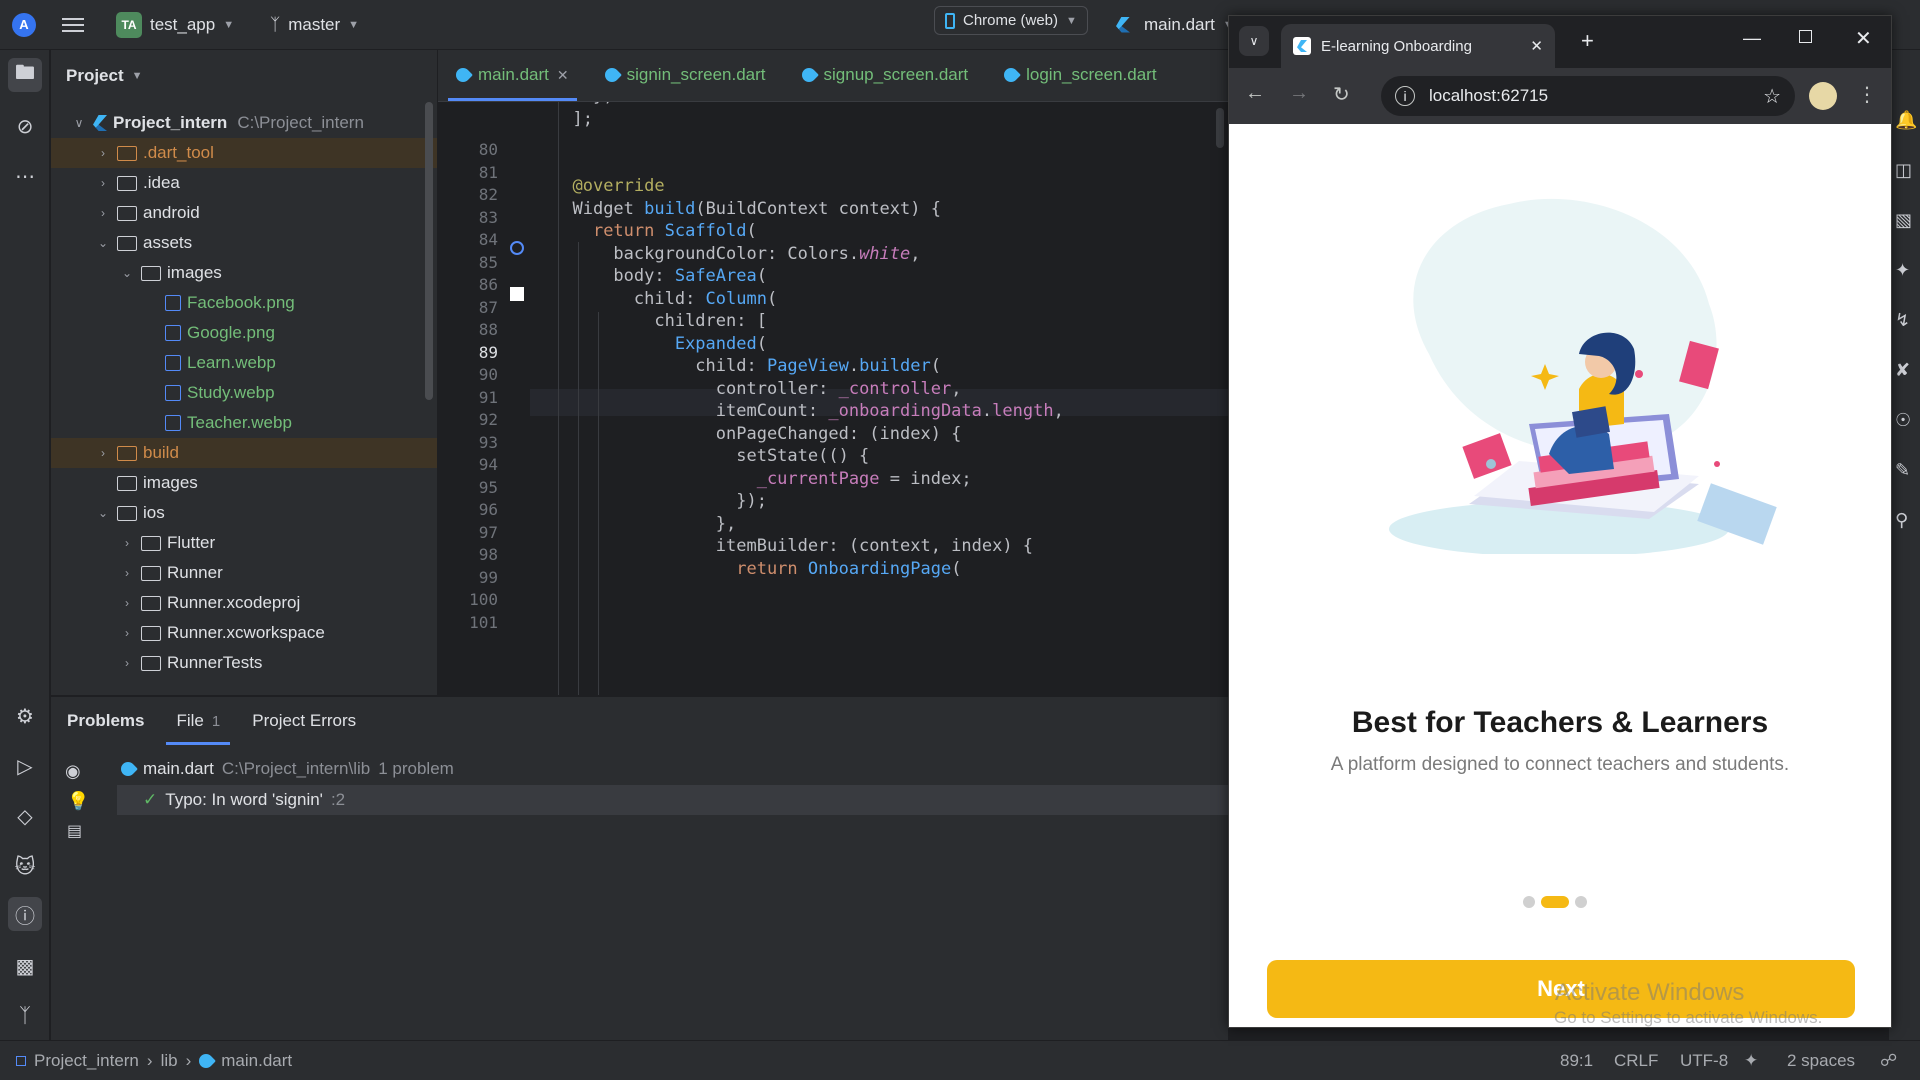 The width and height of the screenshot is (1920, 1080). I want to click on main-menu-button, so click(73, 24).